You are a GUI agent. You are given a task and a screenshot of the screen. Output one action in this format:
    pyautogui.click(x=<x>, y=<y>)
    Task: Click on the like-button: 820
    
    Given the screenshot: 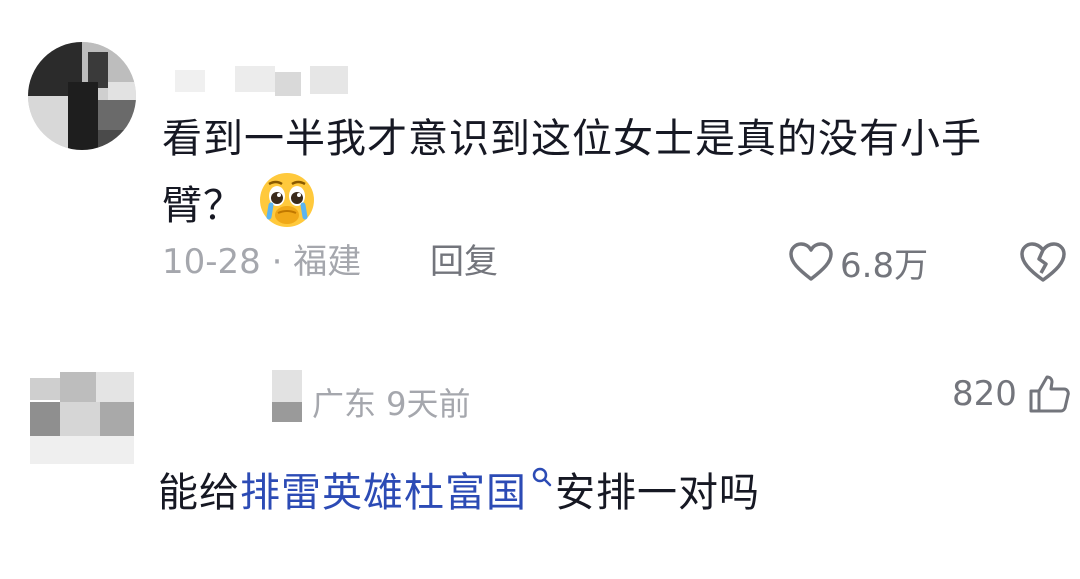 What is the action you would take?
    pyautogui.click(x=1011, y=394)
    